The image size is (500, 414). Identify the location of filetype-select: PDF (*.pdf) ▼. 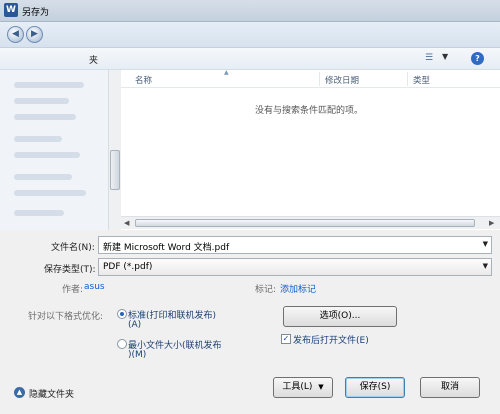
(295, 267).